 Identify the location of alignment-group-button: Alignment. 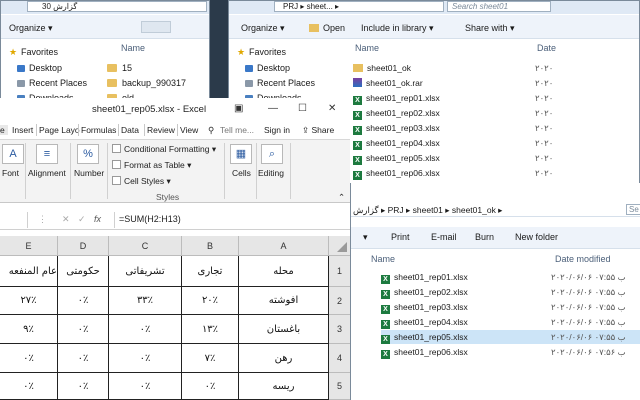
(47, 173).